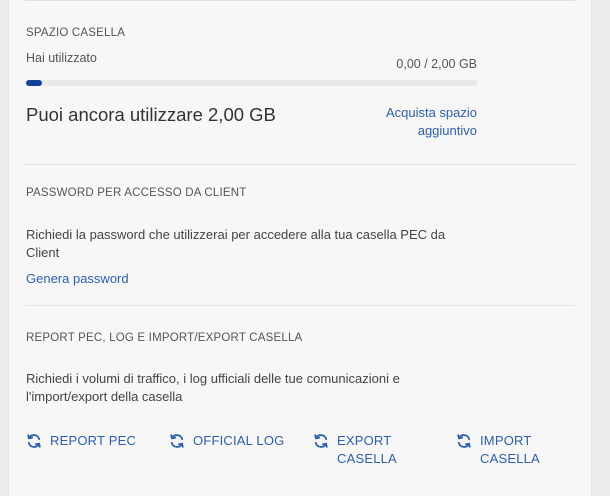 This screenshot has width=610, height=496. Describe the element at coordinates (34, 83) in the screenshot. I see `storage-progress-fill` at that location.